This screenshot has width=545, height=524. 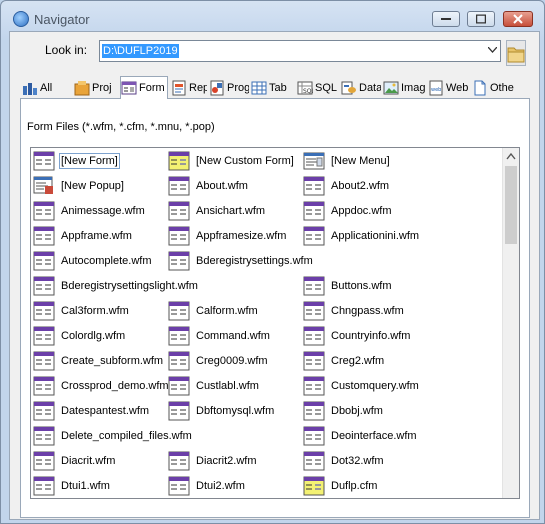 What do you see at coordinates (62, 19) in the screenshot?
I see `window-title: Navigator` at bounding box center [62, 19].